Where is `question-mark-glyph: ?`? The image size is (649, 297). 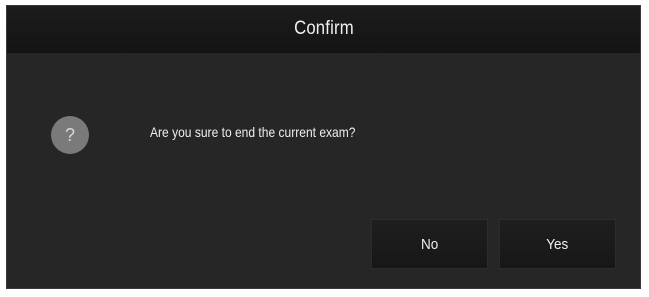 question-mark-glyph: ? is located at coordinates (69, 134).